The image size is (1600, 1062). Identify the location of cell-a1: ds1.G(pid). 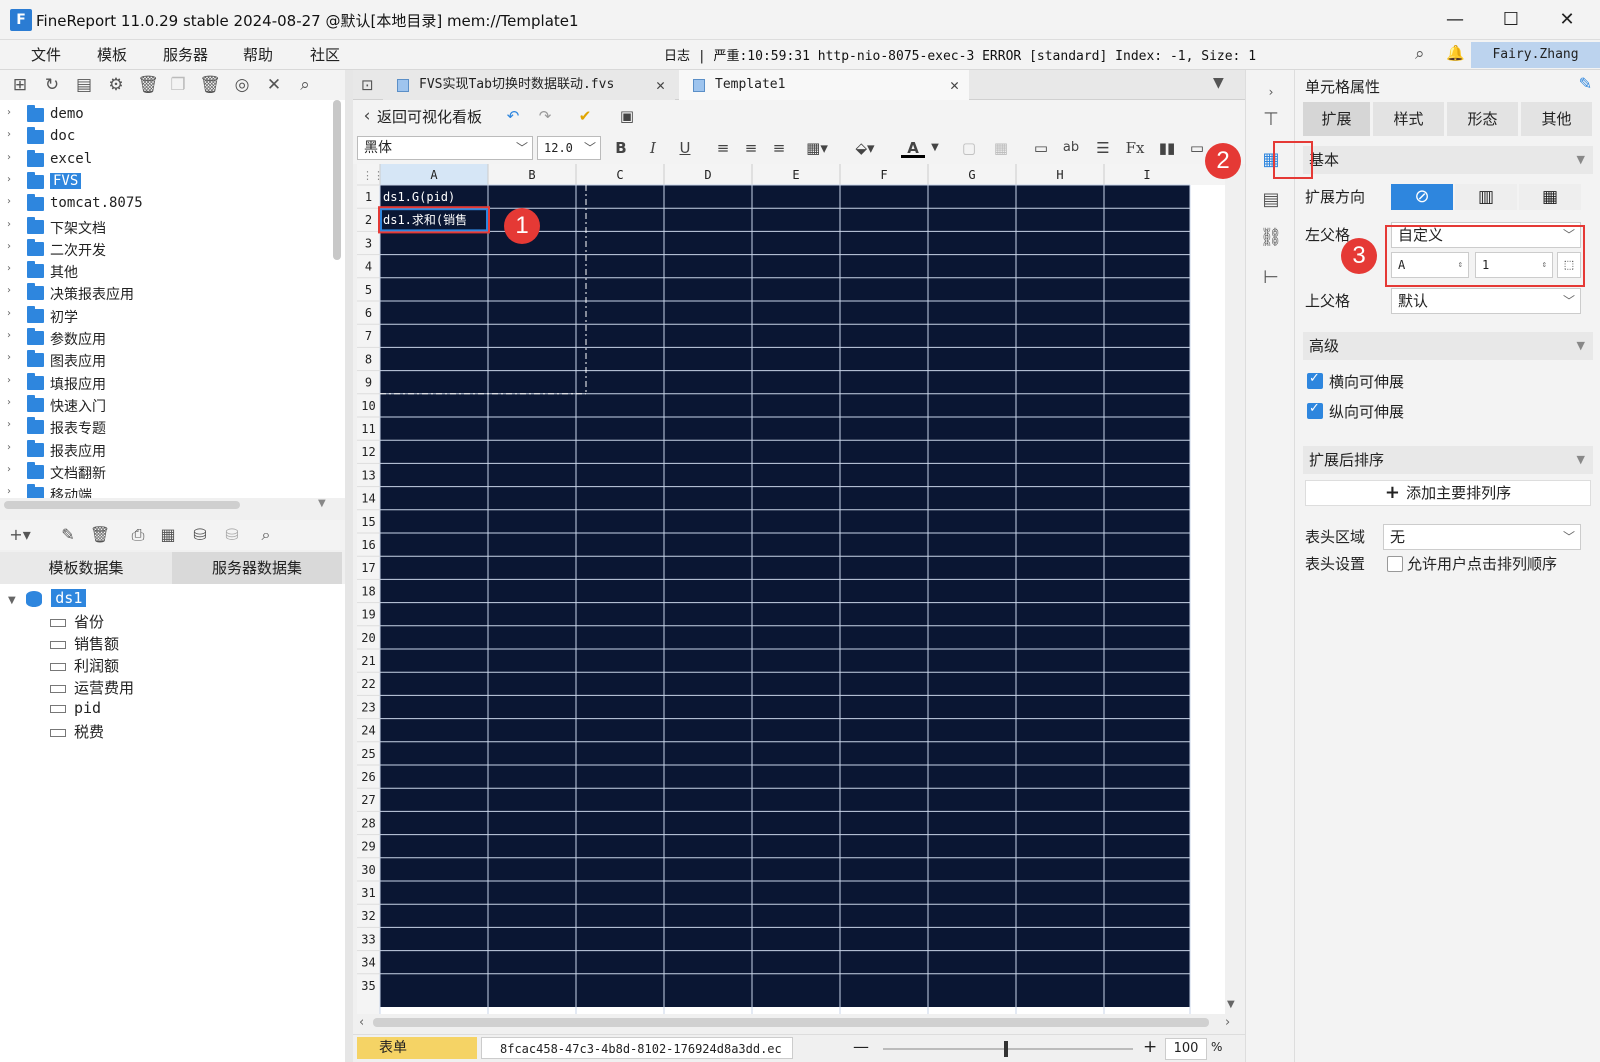
(419, 197).